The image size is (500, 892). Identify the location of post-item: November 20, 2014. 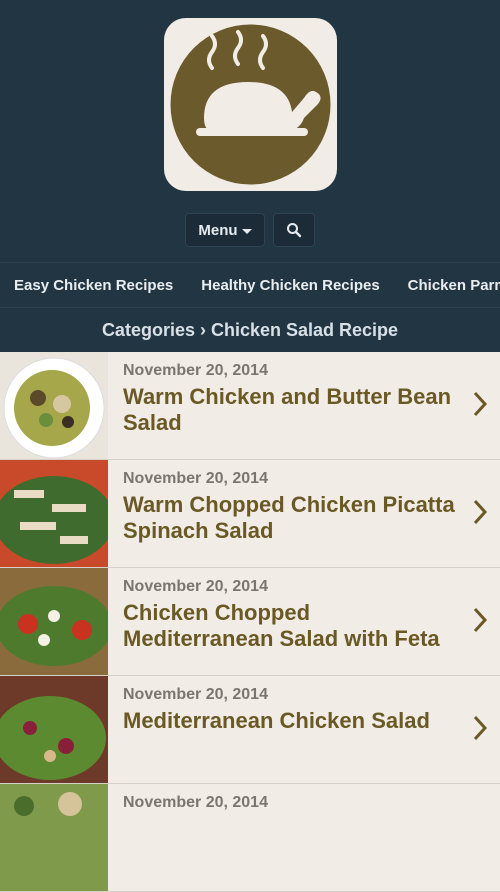
(250, 838).